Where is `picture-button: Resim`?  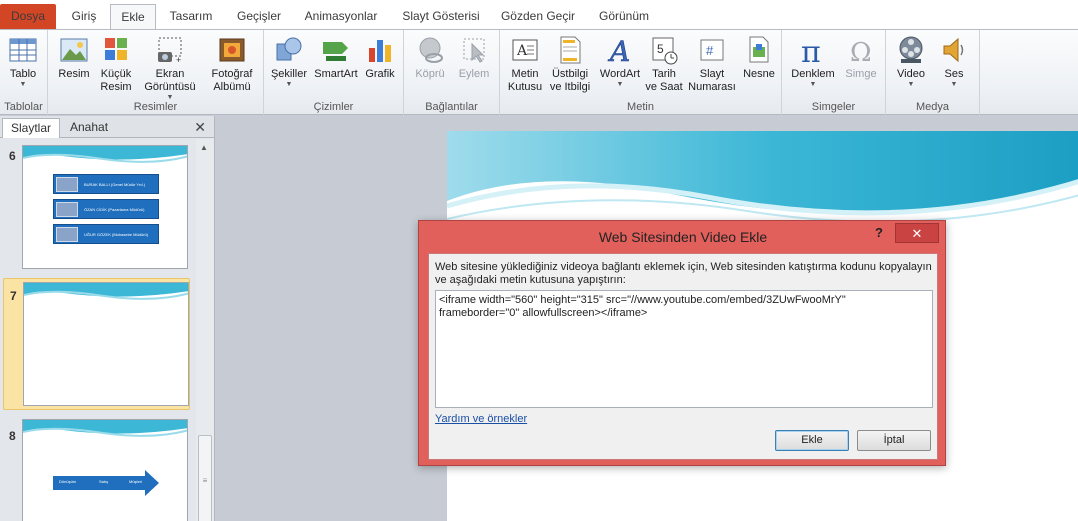 picture-button: Resim is located at coordinates (74, 65).